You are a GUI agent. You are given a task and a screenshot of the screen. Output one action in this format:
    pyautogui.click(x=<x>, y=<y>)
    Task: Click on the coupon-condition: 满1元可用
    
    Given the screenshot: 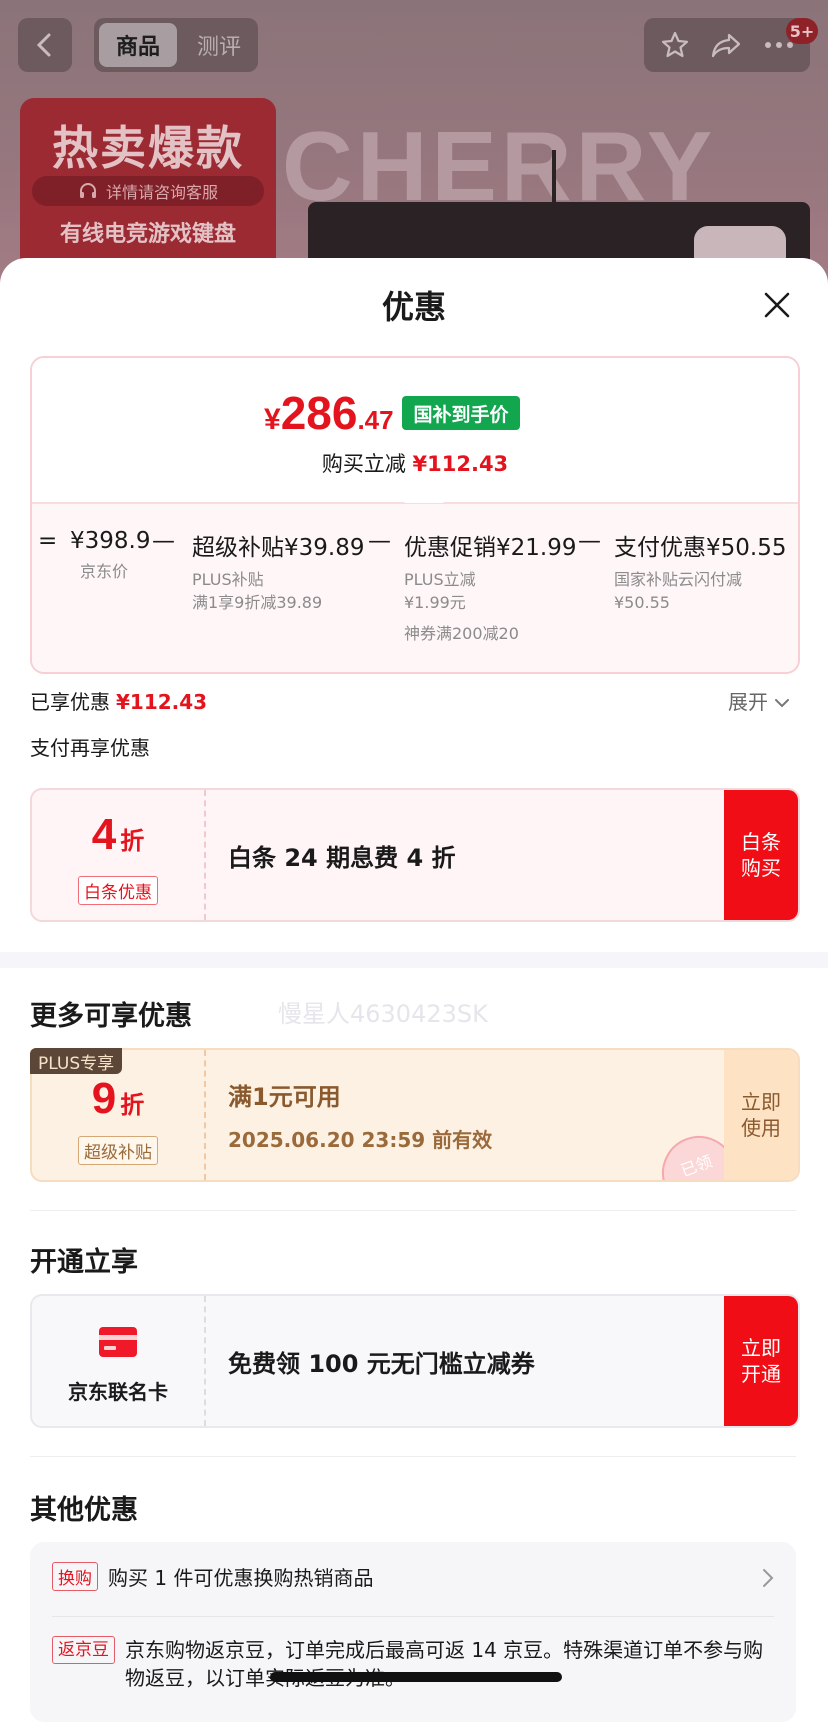 What is the action you would take?
    pyautogui.click(x=284, y=1097)
    